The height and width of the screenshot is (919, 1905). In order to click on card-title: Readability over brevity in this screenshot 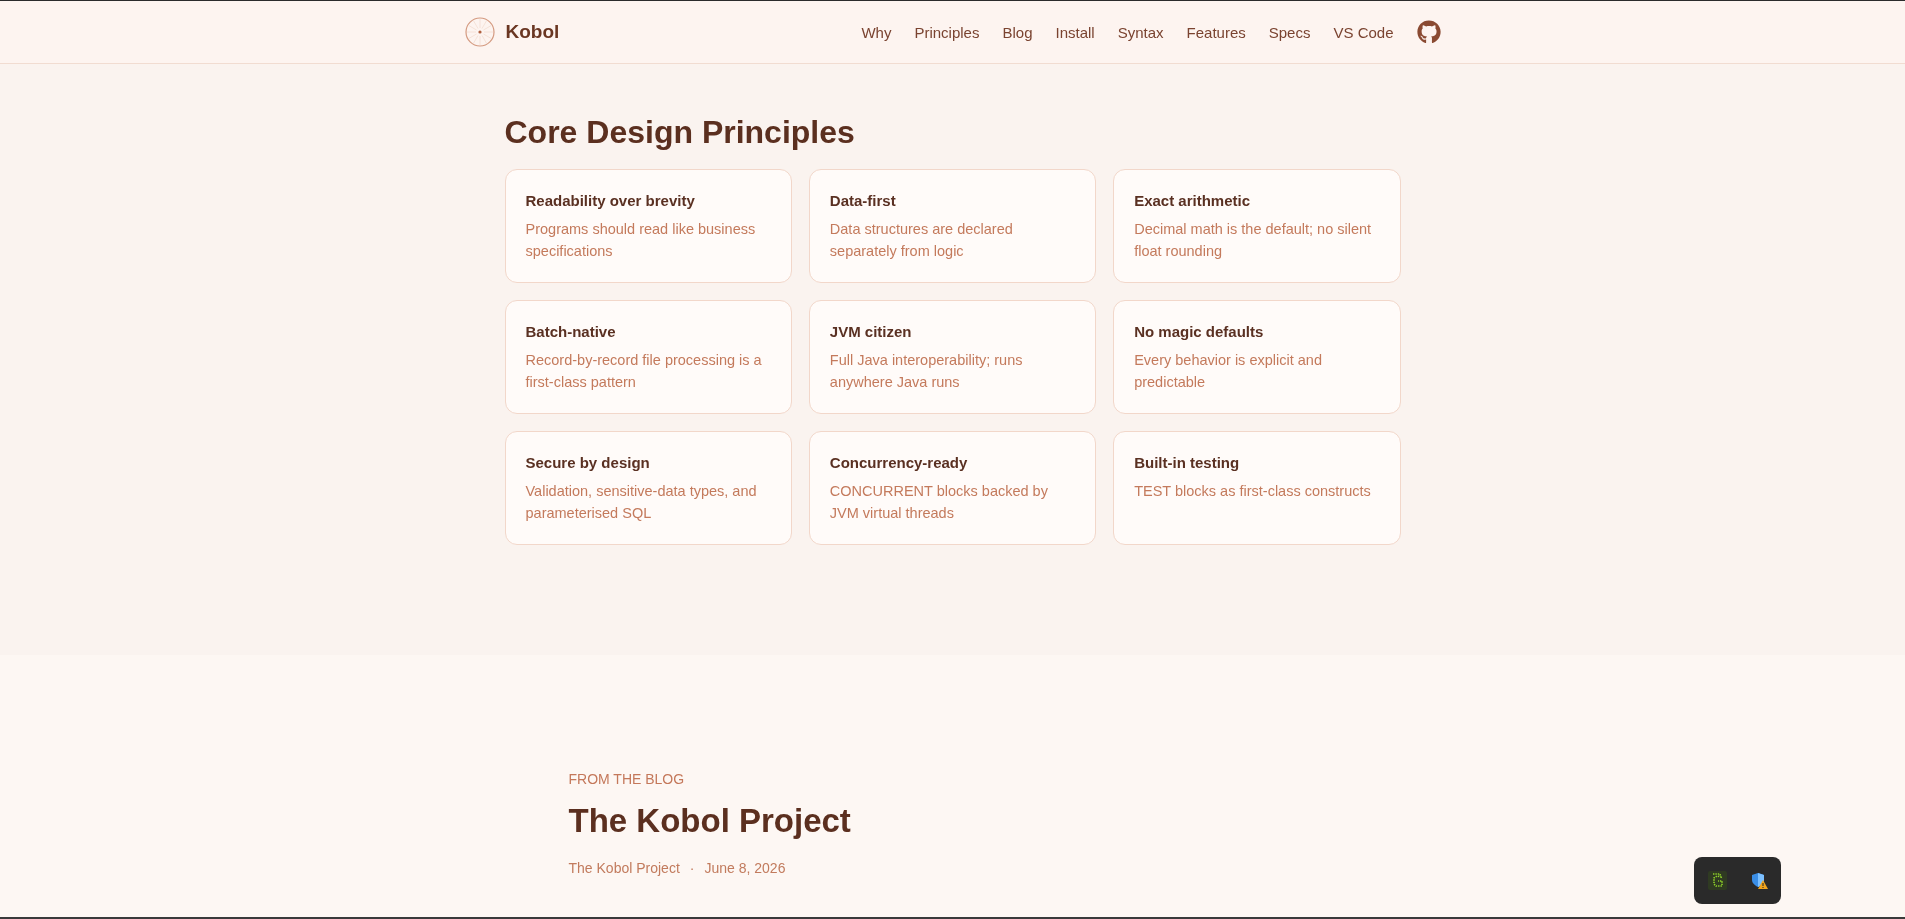, I will do `click(610, 201)`.